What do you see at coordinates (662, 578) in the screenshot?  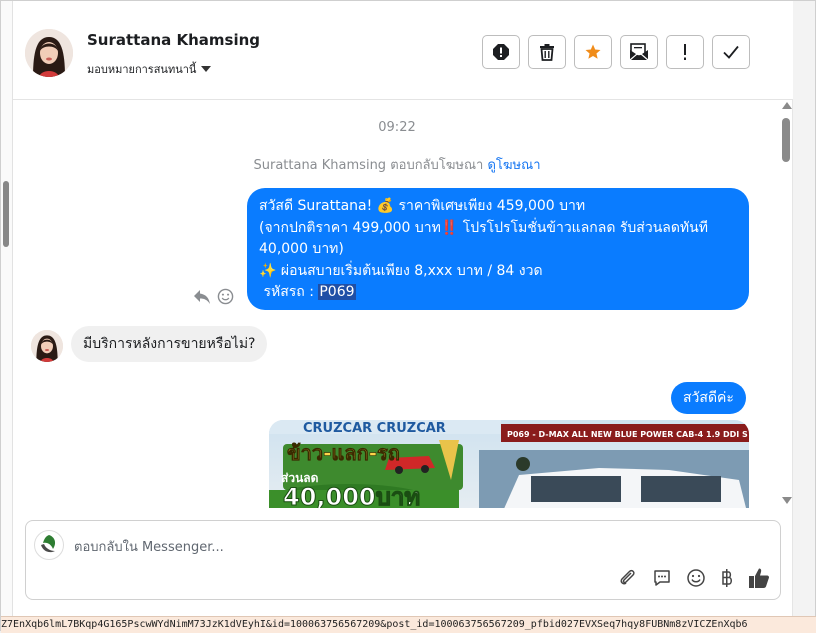 I see `saved-reply-icon` at bounding box center [662, 578].